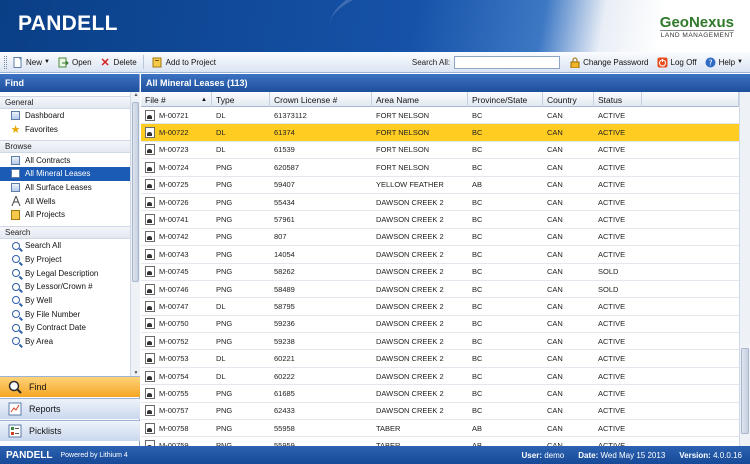  I want to click on chevron-down-icon: ▼, so click(740, 62).